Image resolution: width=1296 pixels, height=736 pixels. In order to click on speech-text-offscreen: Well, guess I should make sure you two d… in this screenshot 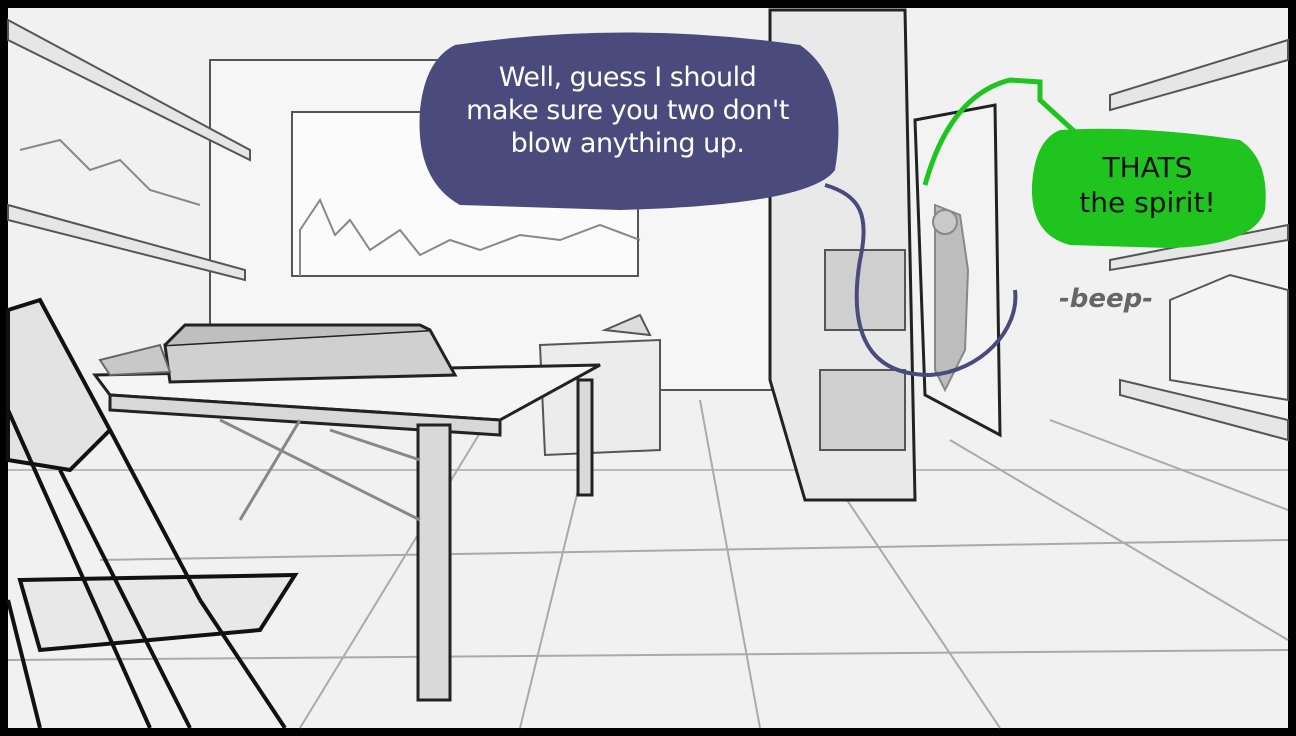, I will do `click(627, 111)`.